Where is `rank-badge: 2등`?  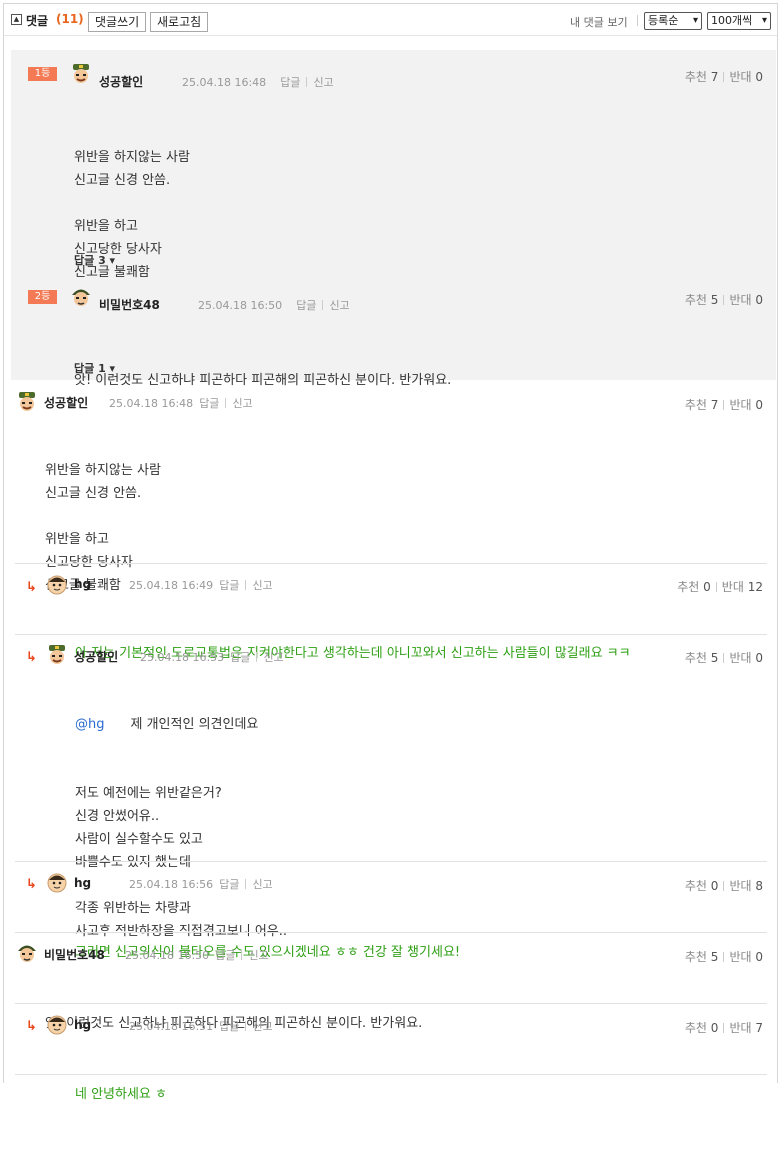
rank-badge: 2등 is located at coordinates (42, 297).